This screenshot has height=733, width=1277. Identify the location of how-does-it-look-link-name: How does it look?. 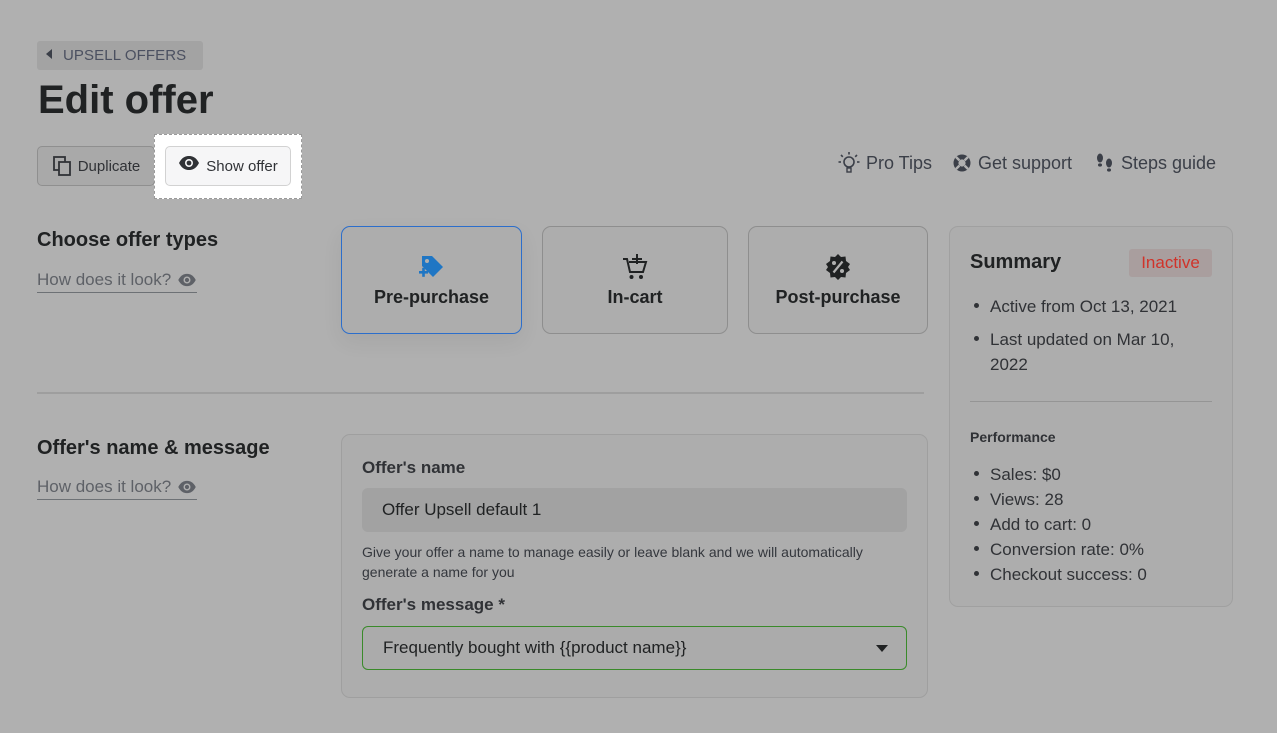
(117, 488).